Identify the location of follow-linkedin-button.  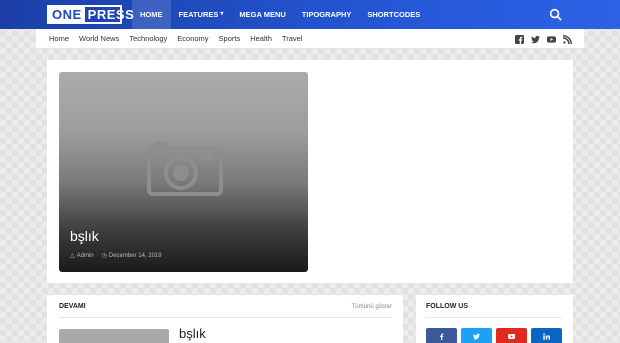
(546, 335).